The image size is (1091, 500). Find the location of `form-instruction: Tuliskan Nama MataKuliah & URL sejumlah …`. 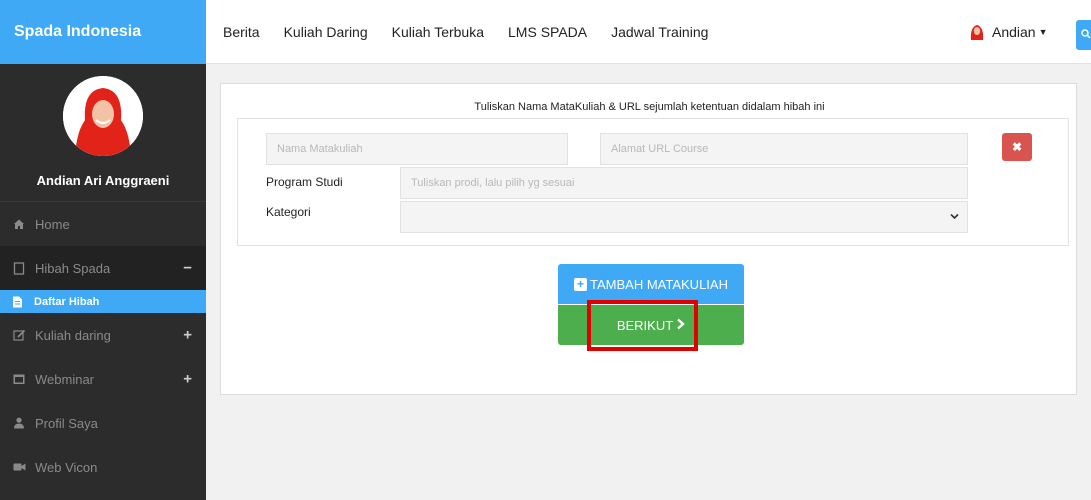

form-instruction: Tuliskan Nama MataKuliah & URL sejumlah … is located at coordinates (649, 107).